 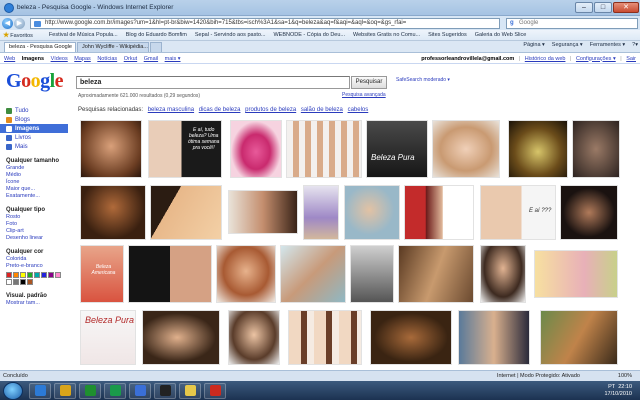 I want to click on safesearch-dropdown: SafeSearch moderado ▾, so click(x=423, y=80).